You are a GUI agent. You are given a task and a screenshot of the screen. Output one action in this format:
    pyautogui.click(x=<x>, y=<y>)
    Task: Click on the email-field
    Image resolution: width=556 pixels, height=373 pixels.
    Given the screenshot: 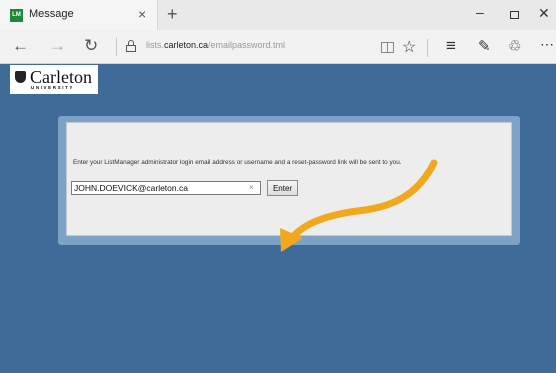 What is the action you would take?
    pyautogui.click(x=166, y=188)
    